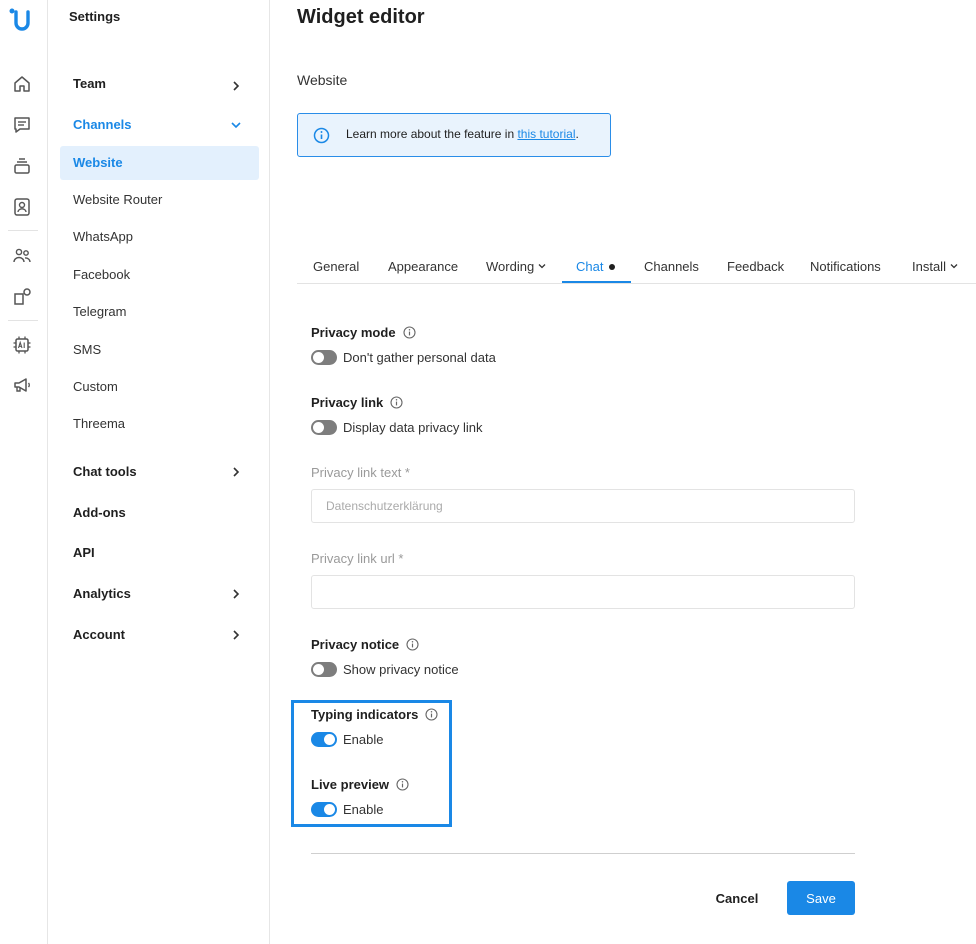  I want to click on inbox-stack-icon, so click(22, 166).